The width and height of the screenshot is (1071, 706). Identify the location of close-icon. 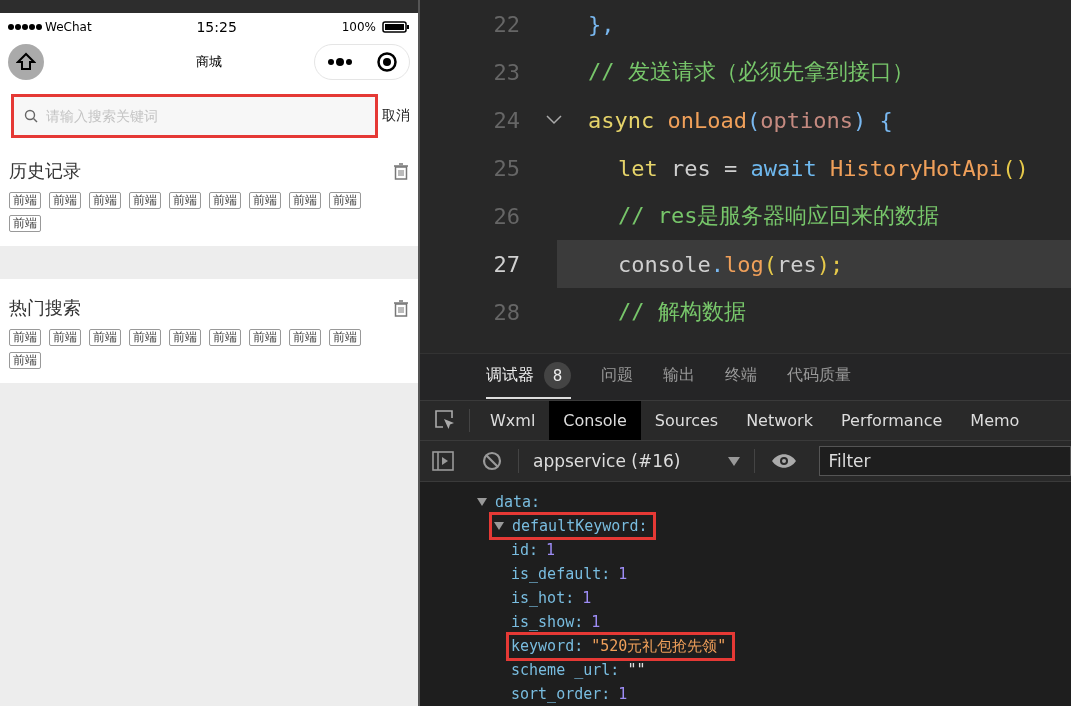
(386, 62).